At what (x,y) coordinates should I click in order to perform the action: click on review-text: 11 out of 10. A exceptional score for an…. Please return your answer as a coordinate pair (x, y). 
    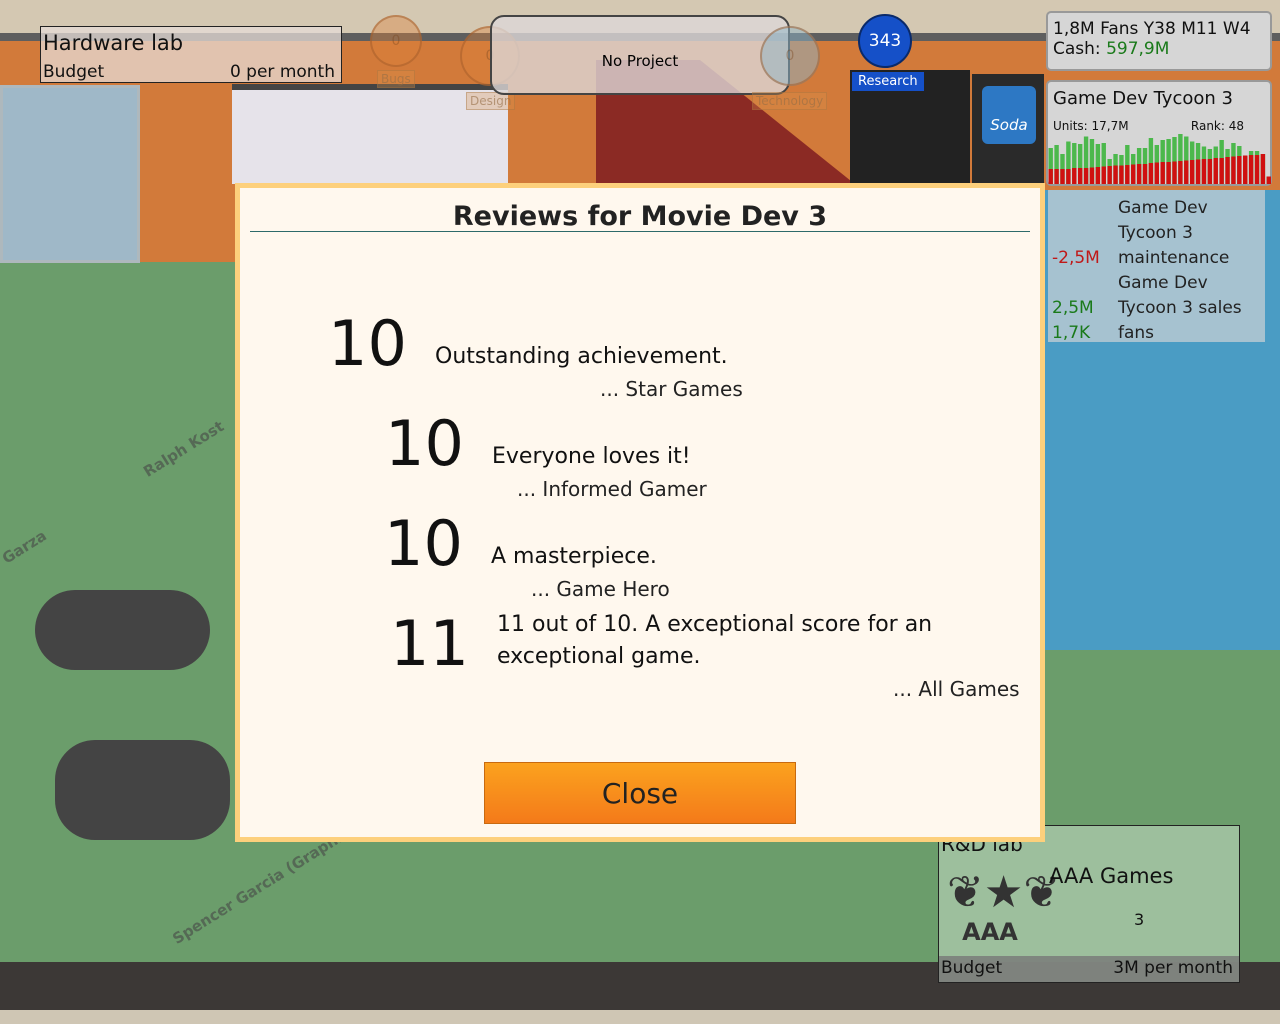
    Looking at the image, I should click on (715, 640).